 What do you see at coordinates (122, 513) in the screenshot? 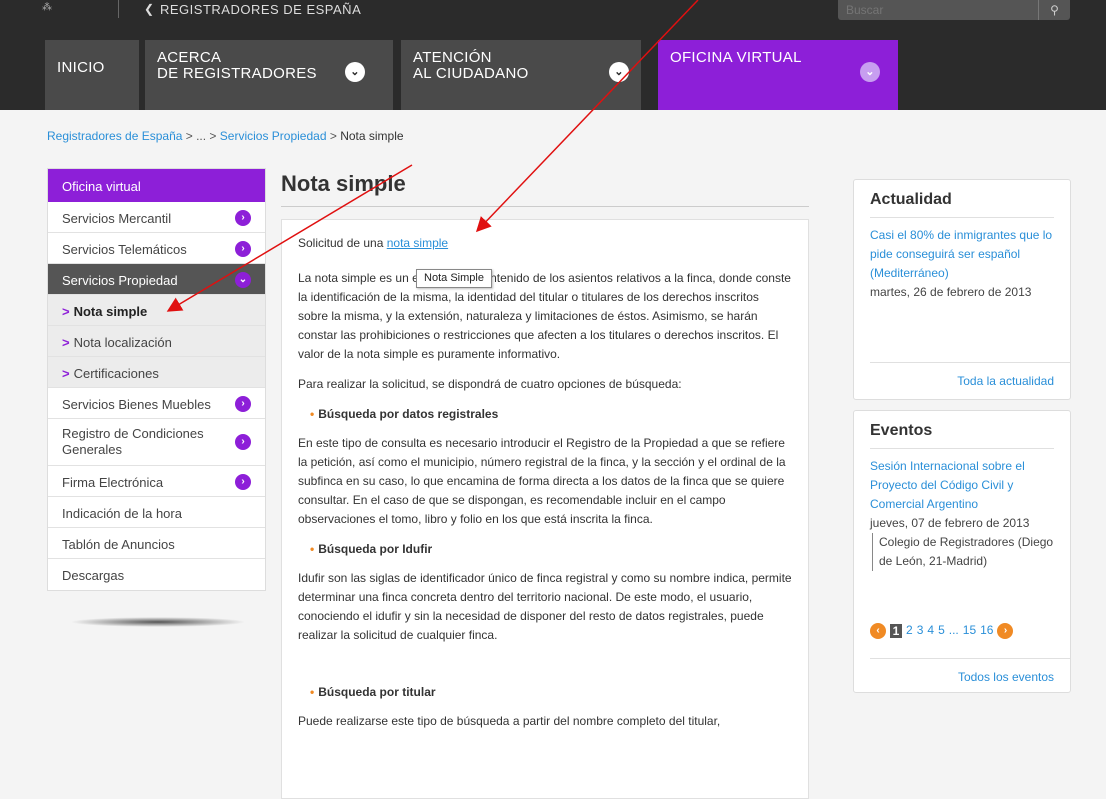
I see `sidebar-item-label: Indicación de la hora` at bounding box center [122, 513].